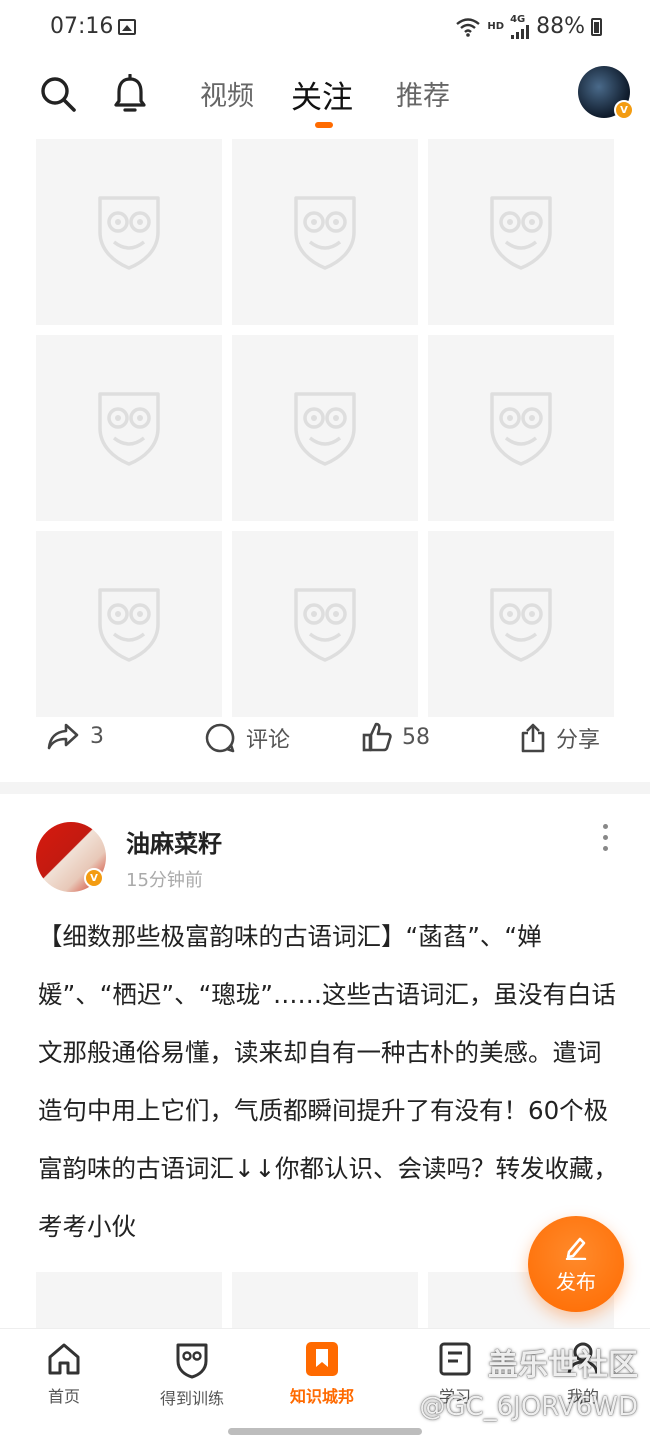  What do you see at coordinates (528, 1407) in the screenshot?
I see `watermark-user: @GC_6JORV6WD` at bounding box center [528, 1407].